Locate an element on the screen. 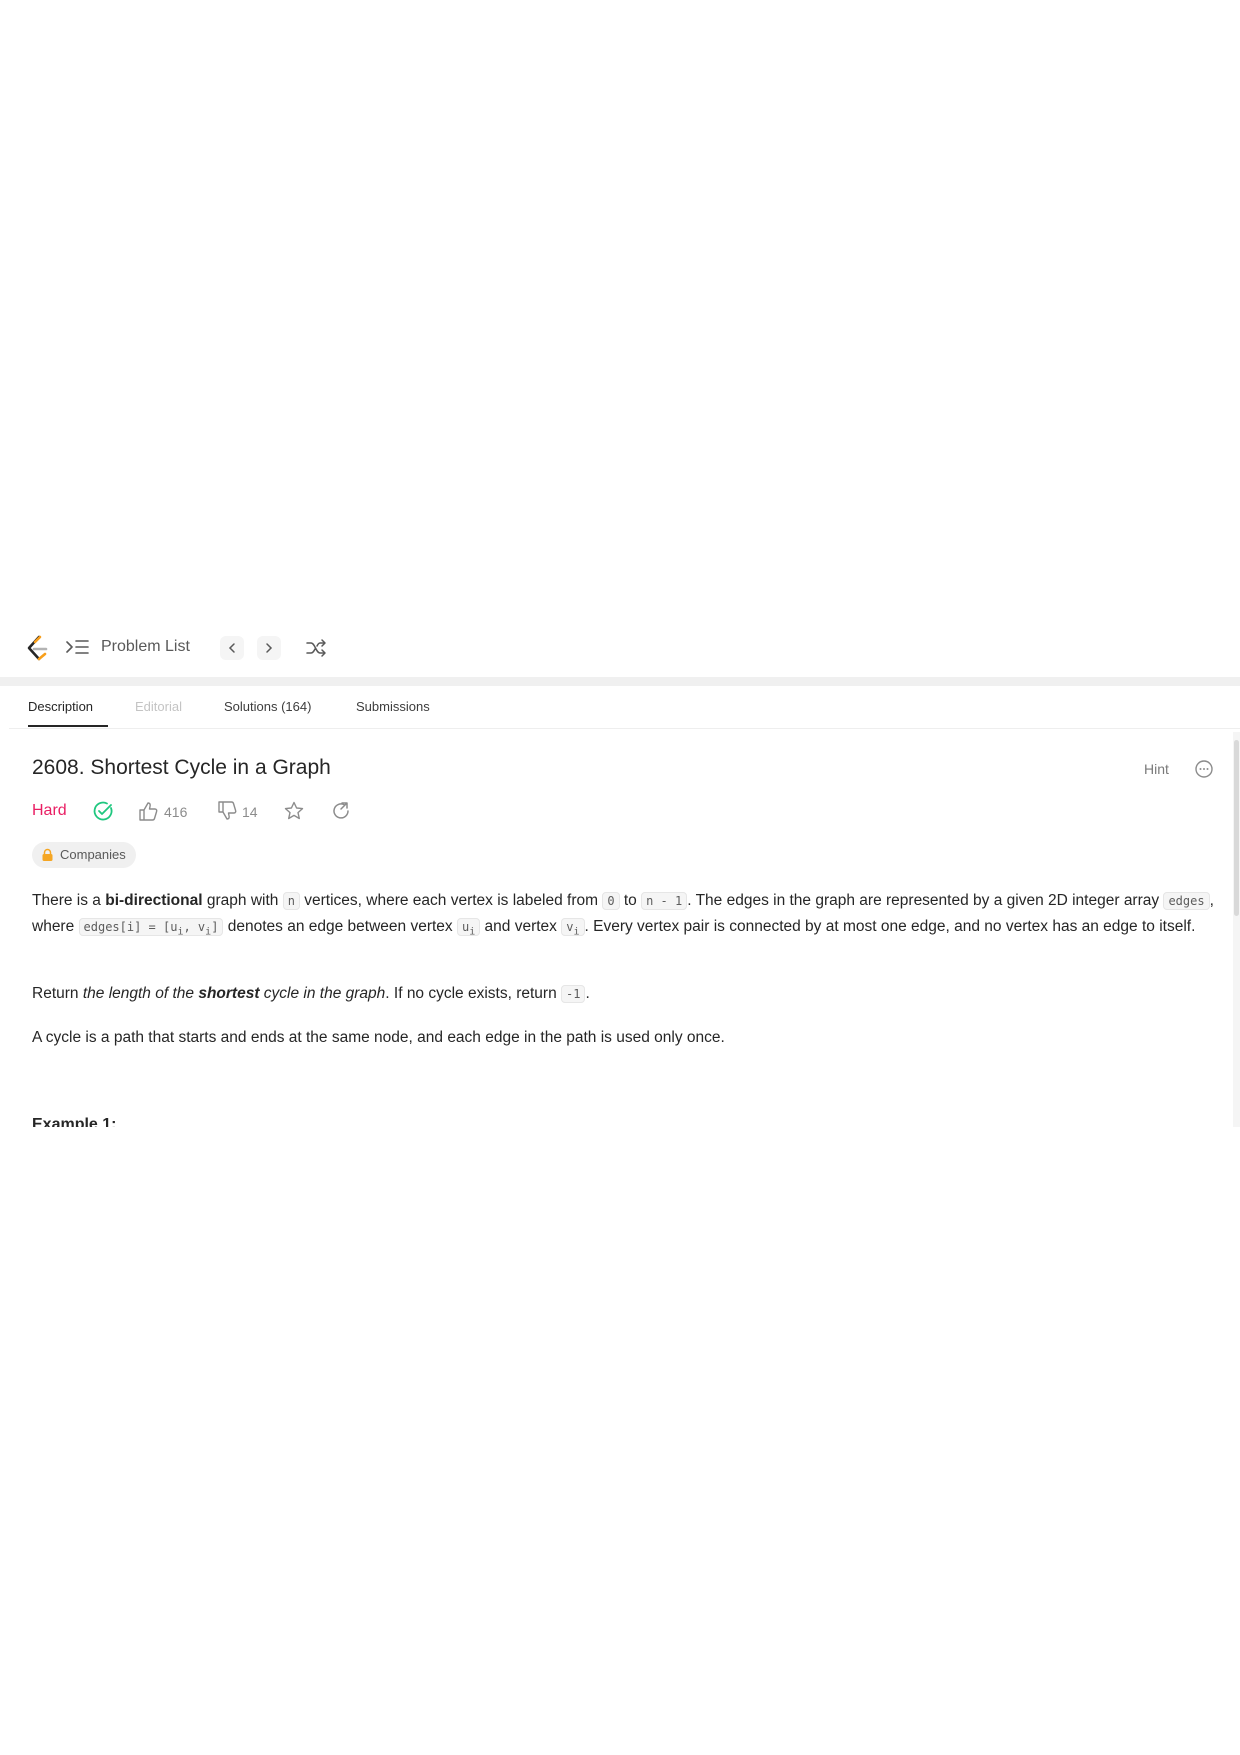 The image size is (1240, 1755). tab-description: Description is located at coordinates (60, 706).